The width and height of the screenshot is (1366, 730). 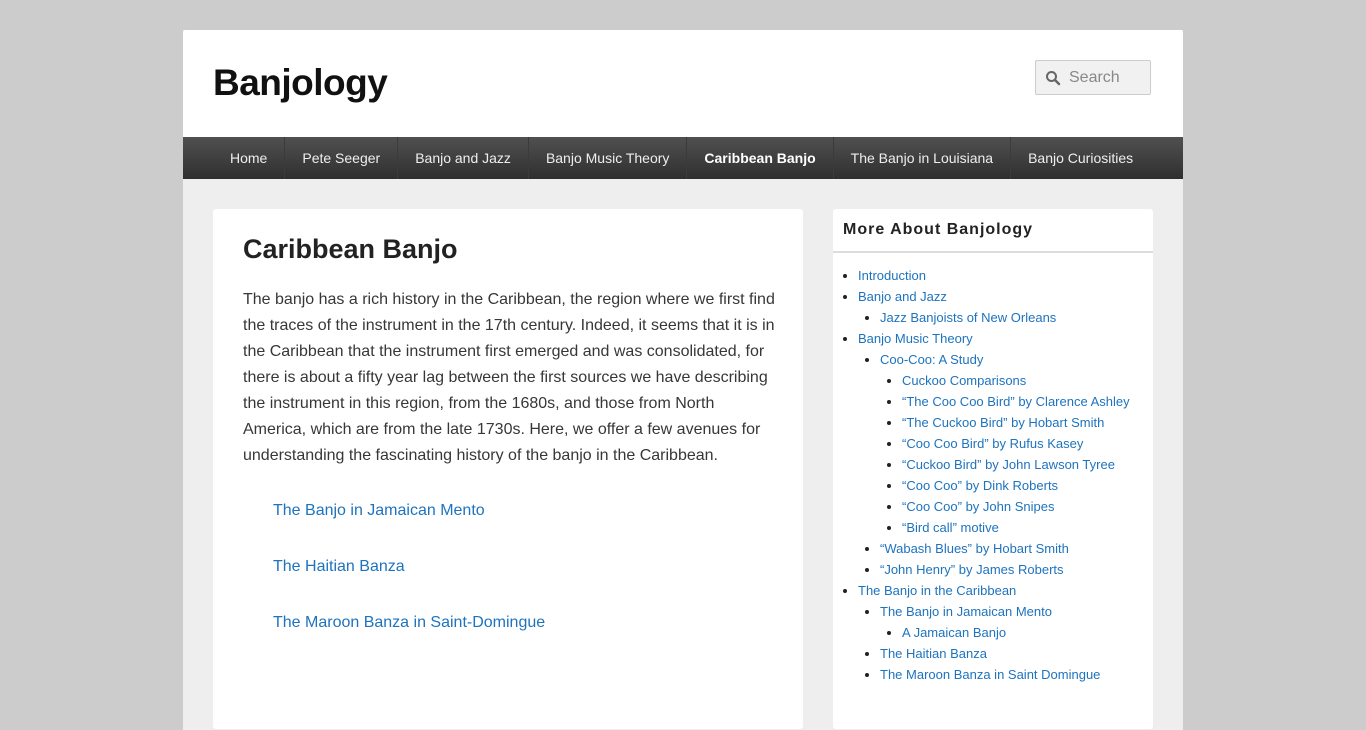 I want to click on list-item: The Maroon Banza in Saint Domingue, so click(x=1016, y=674).